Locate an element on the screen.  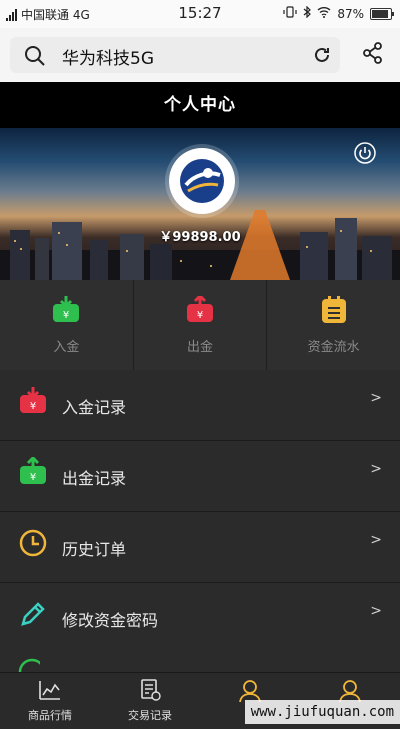
account-balance: ￥99898.00 is located at coordinates (200, 237).